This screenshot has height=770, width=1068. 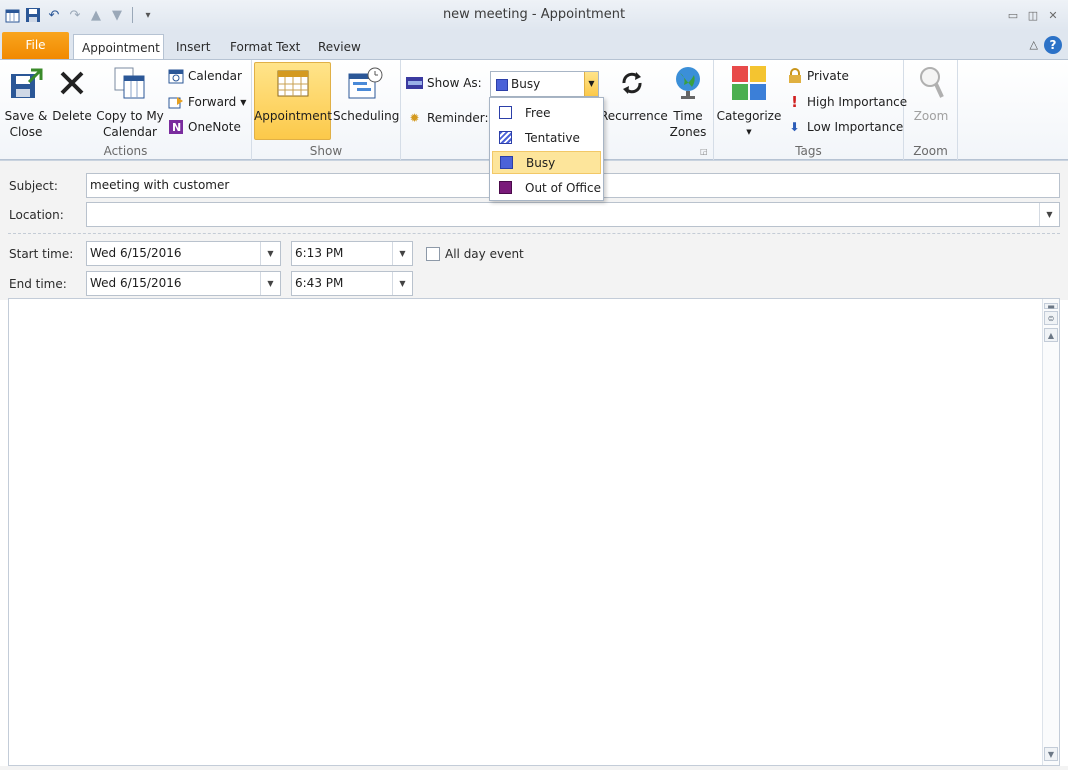 What do you see at coordinates (265, 47) in the screenshot?
I see `tab-format-text: Format Text` at bounding box center [265, 47].